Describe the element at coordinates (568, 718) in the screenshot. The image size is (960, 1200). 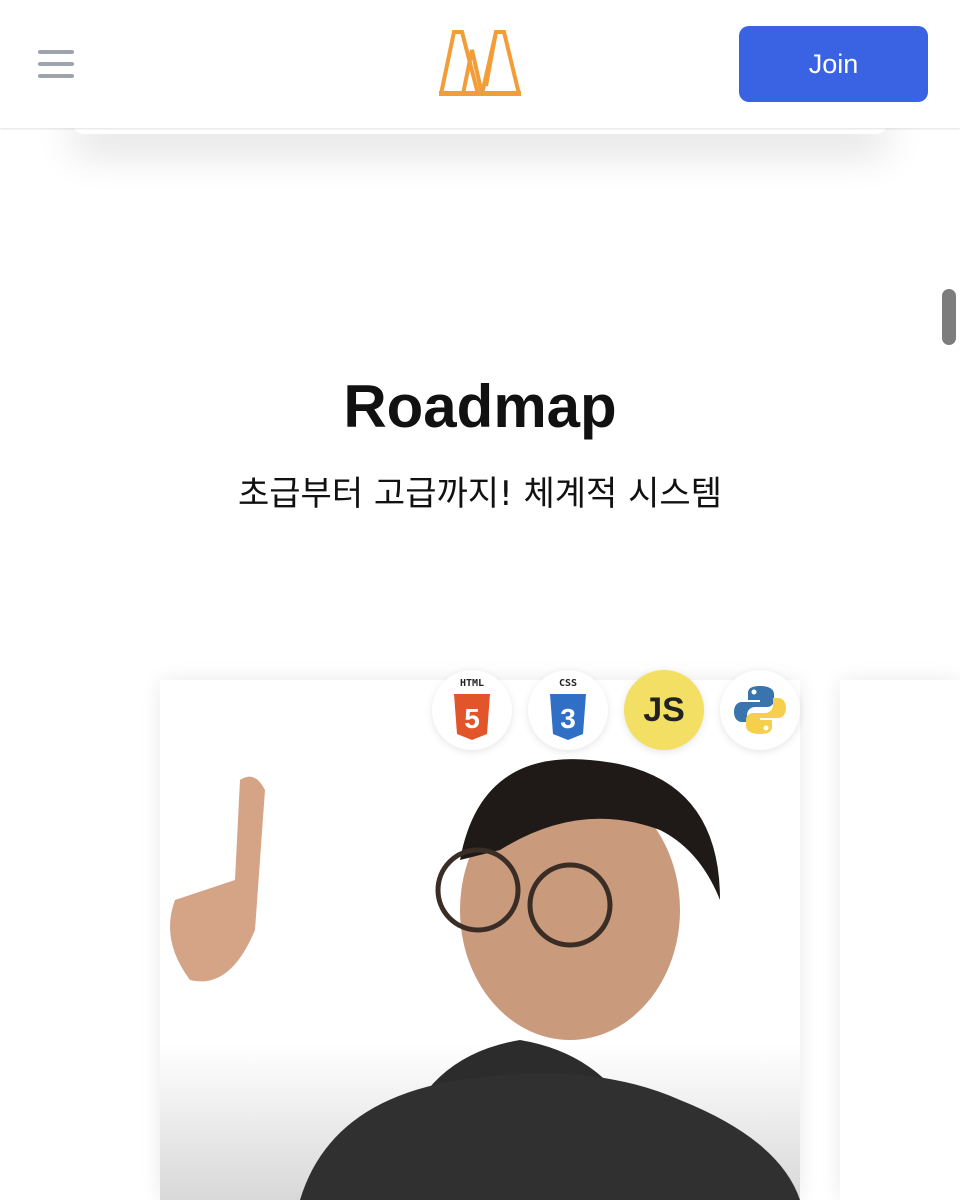
I see `svg-text: 3` at that location.